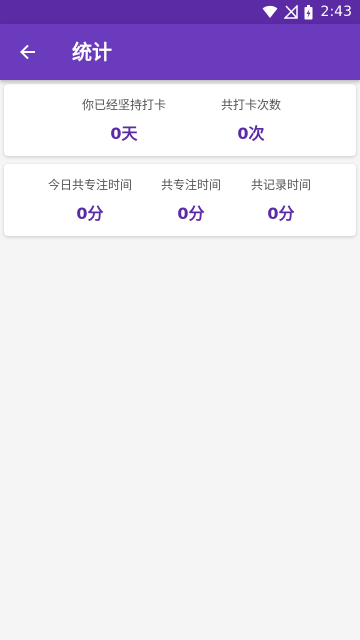 This screenshot has width=360, height=640. Describe the element at coordinates (251, 120) in the screenshot. I see `total-checkin-stat: 共打卡次数 0次` at that location.